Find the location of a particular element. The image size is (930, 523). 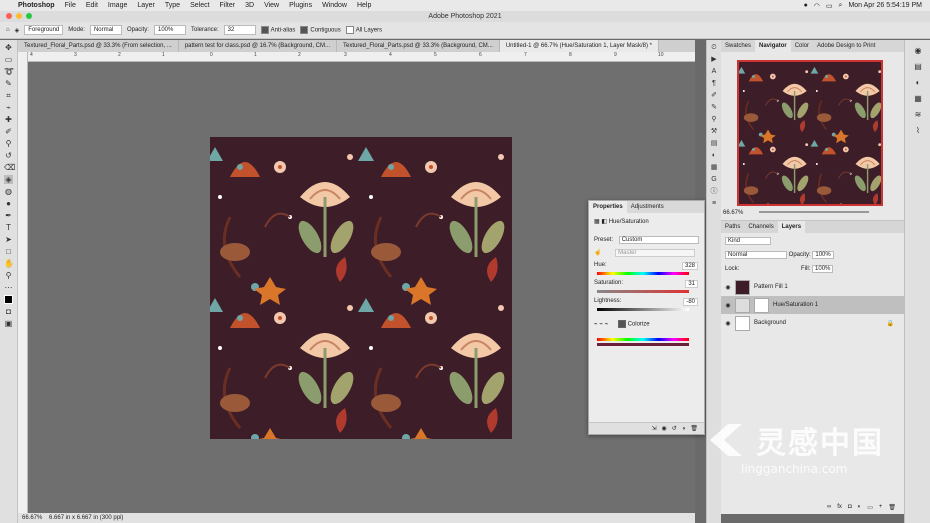

adjustments-panel-icon: ◐ is located at coordinates (918, 83).